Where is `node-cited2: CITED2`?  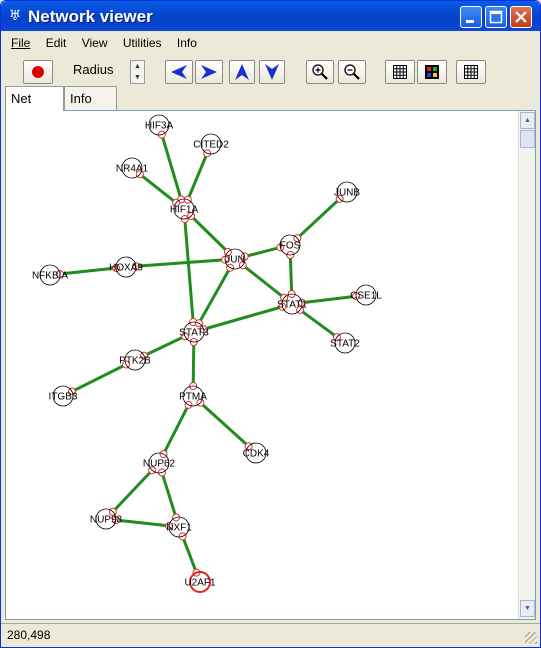
node-cited2: CITED2 is located at coordinates (211, 144).